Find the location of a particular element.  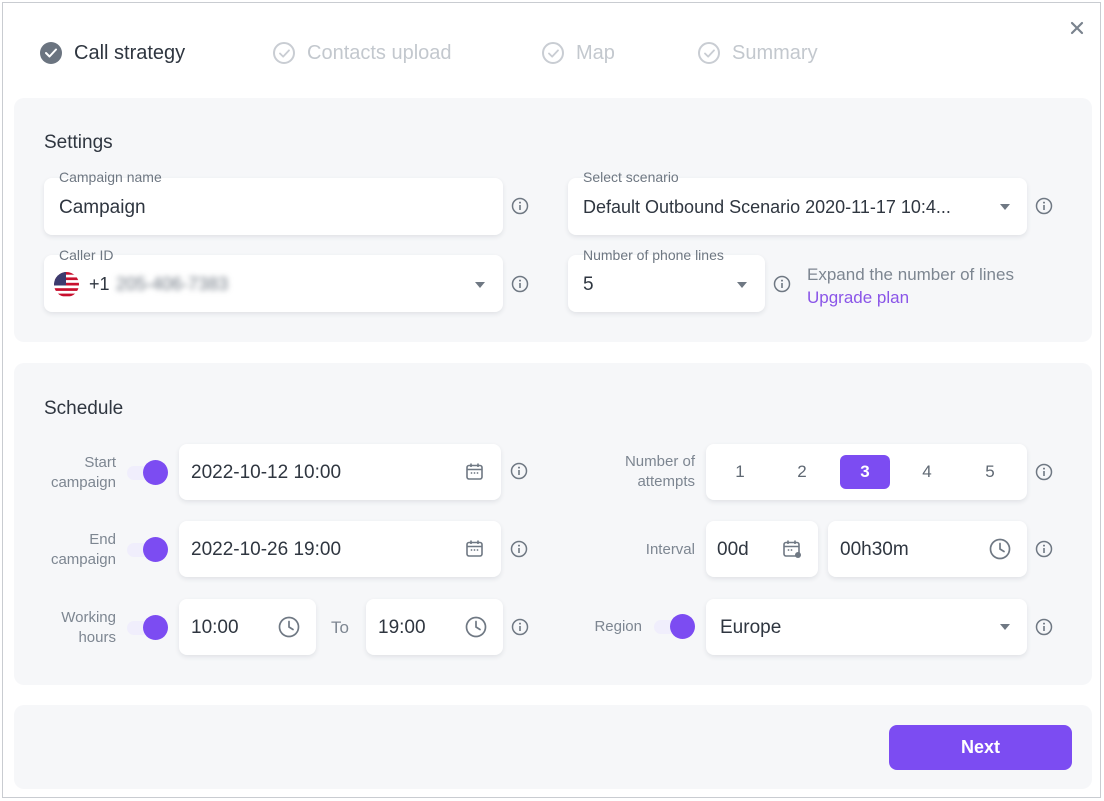

label-line: End is located at coordinates (102, 539).